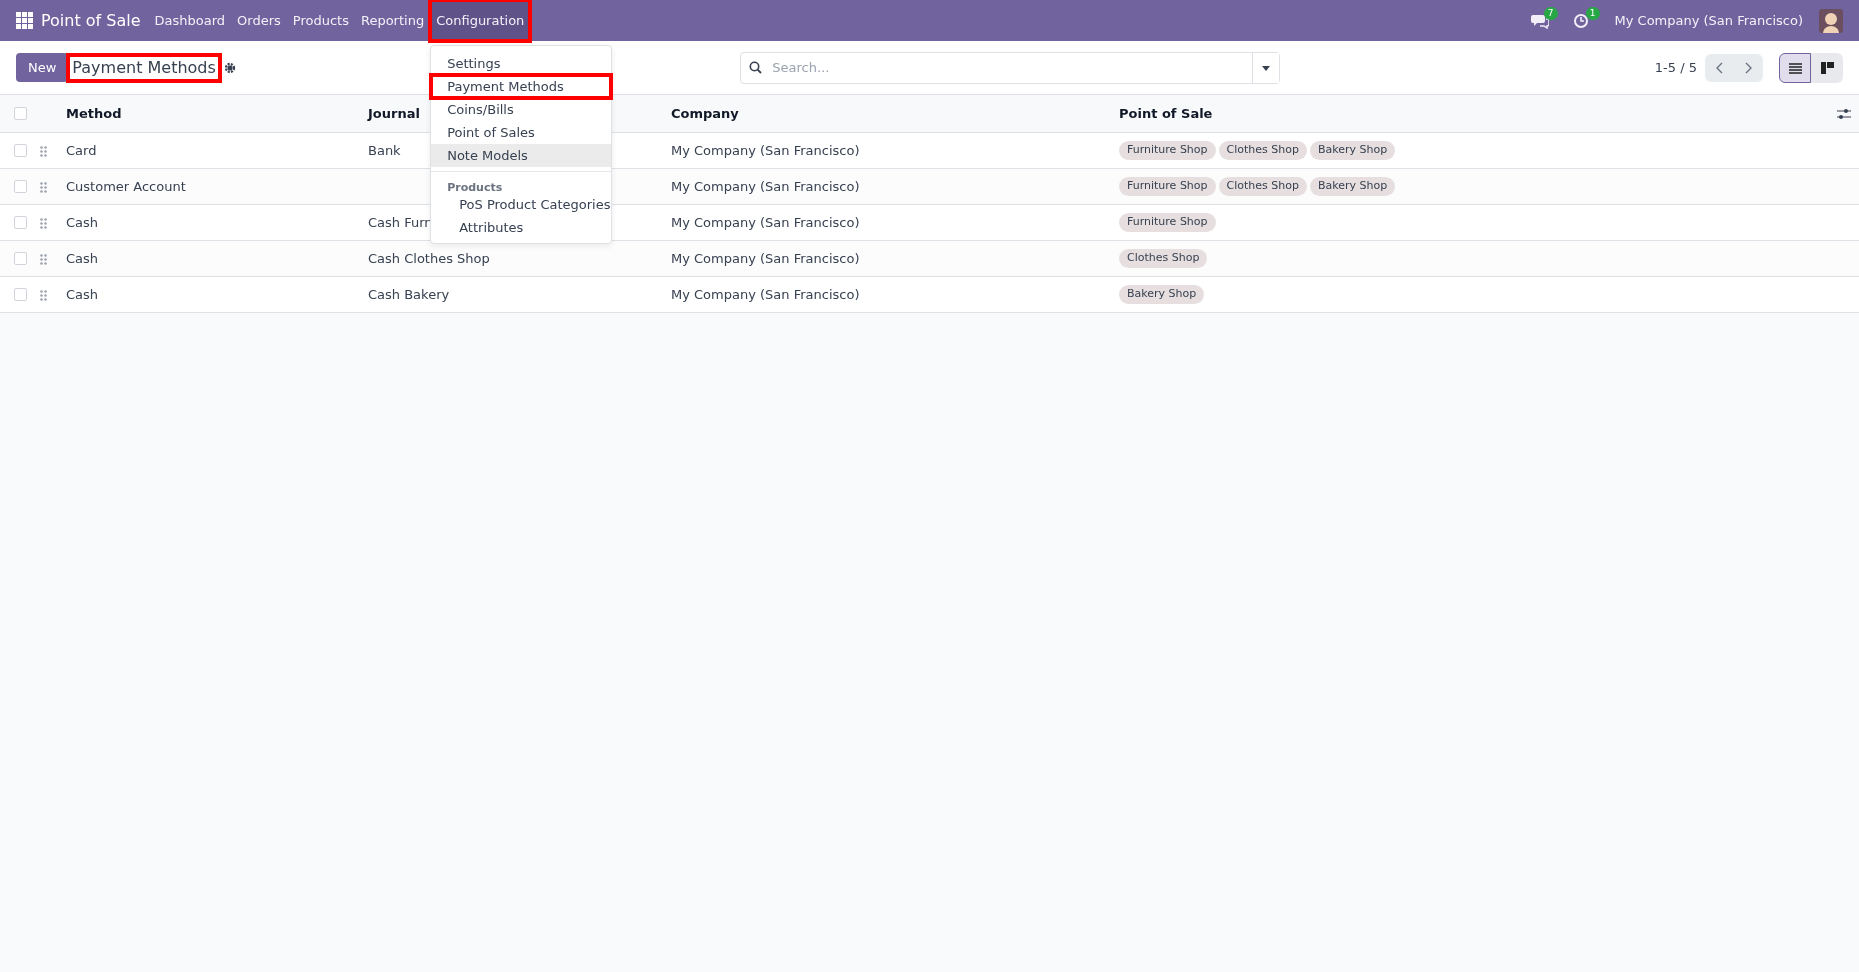 The height and width of the screenshot is (972, 1859). I want to click on search-icon, so click(756, 67).